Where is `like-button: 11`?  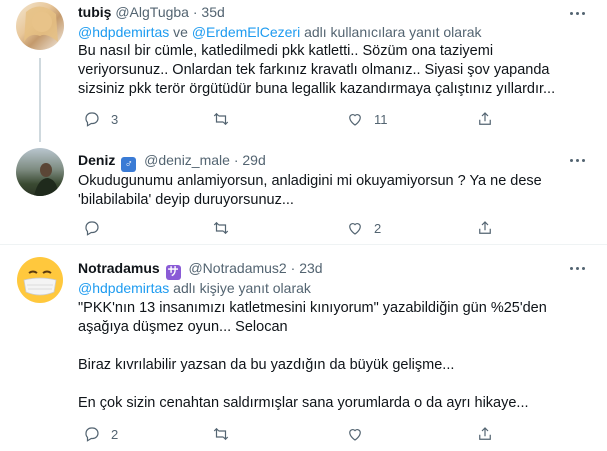 like-button: 11 is located at coordinates (367, 119).